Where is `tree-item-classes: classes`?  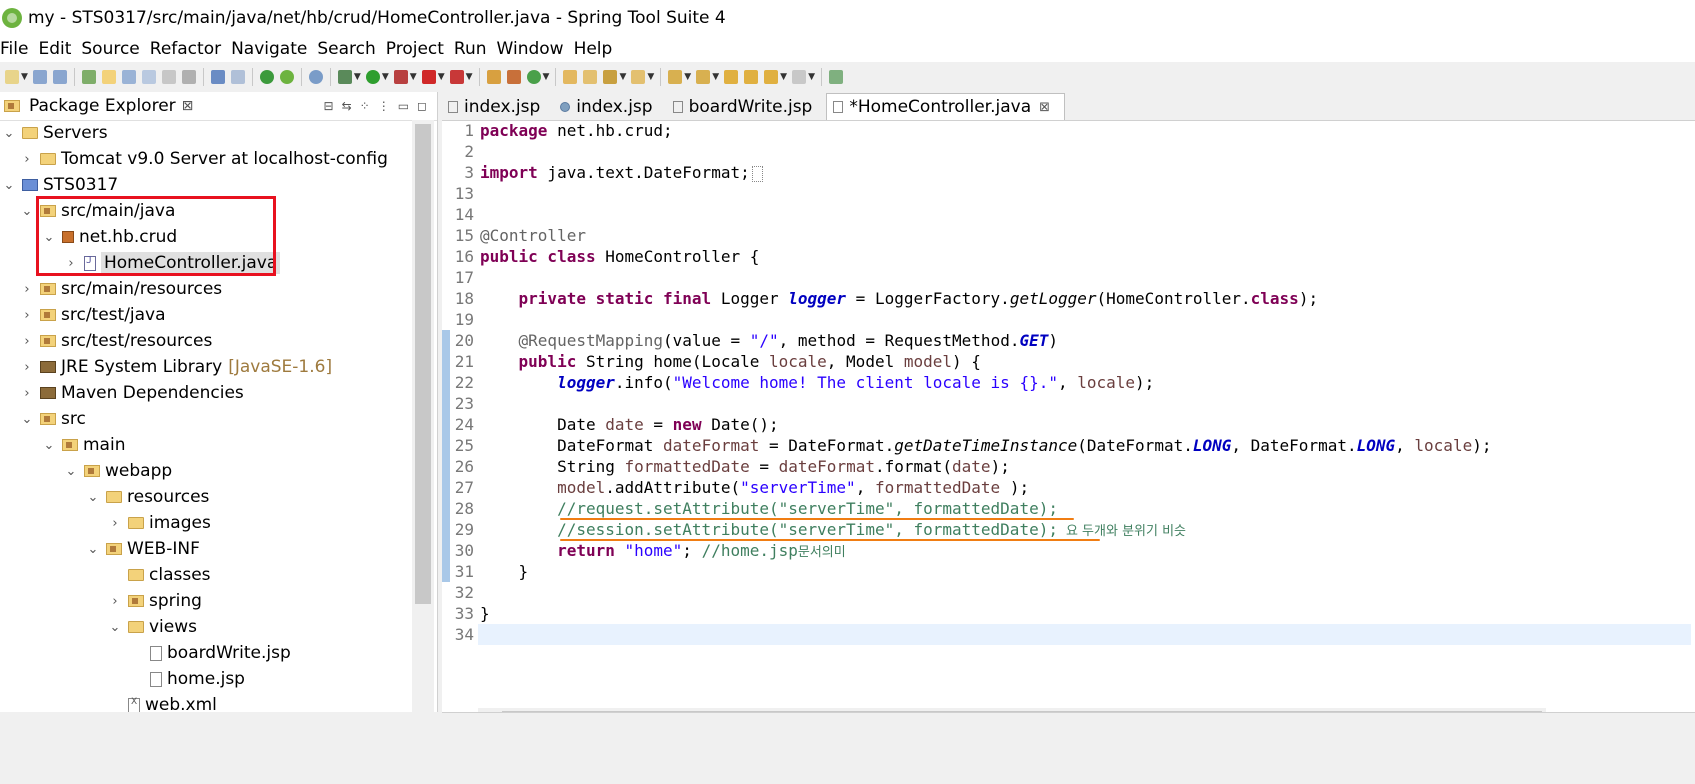 tree-item-classes: classes is located at coordinates (159, 575).